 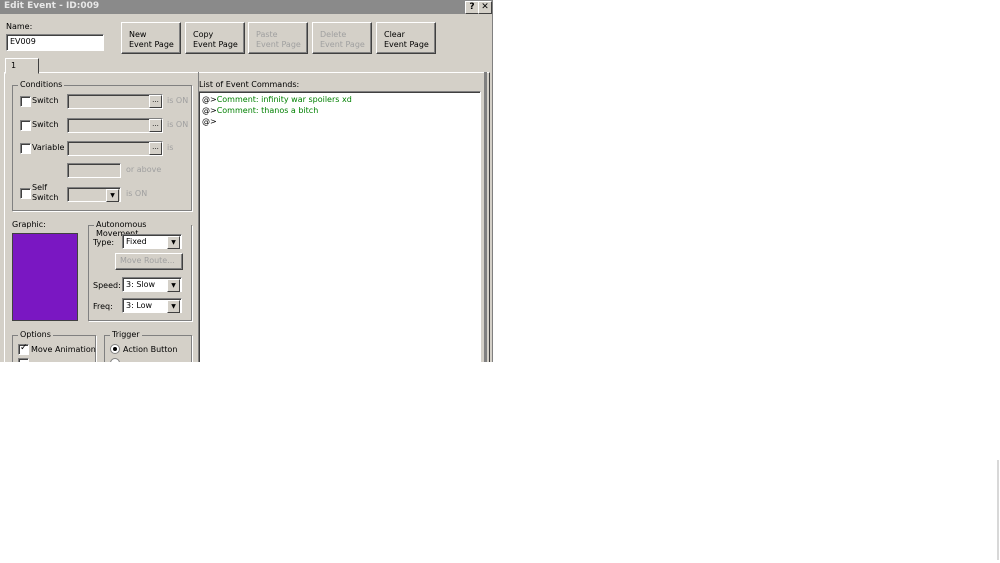 I want to click on or-above-label: or above, so click(x=144, y=169).